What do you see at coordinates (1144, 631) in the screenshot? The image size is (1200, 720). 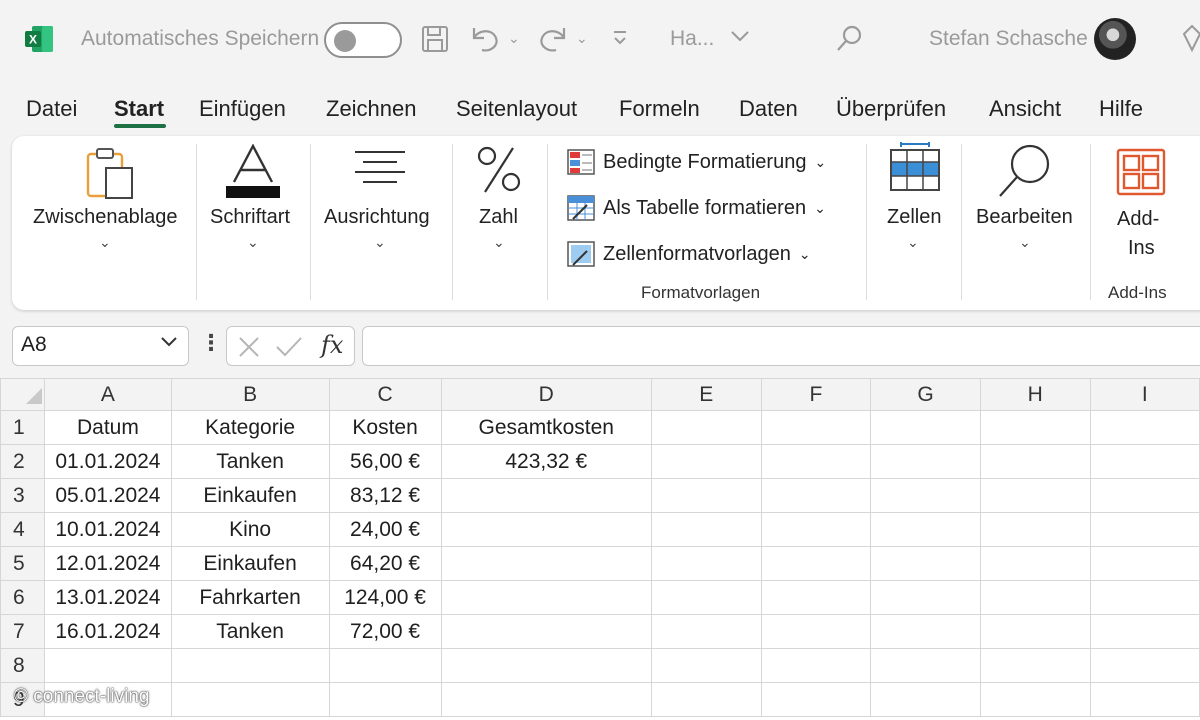 I see `cell-i7` at bounding box center [1144, 631].